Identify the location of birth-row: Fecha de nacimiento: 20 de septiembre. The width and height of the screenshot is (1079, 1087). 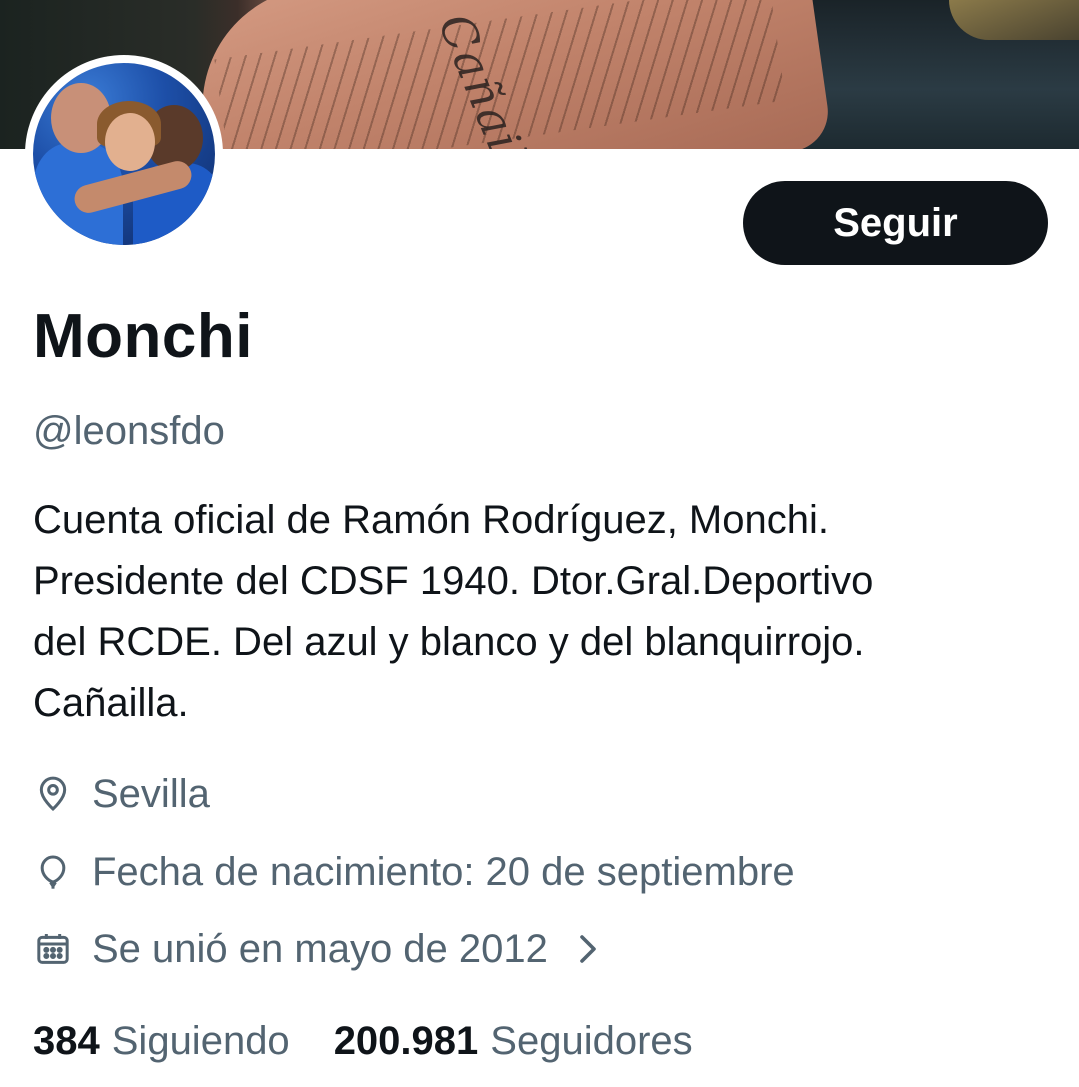
(414, 872).